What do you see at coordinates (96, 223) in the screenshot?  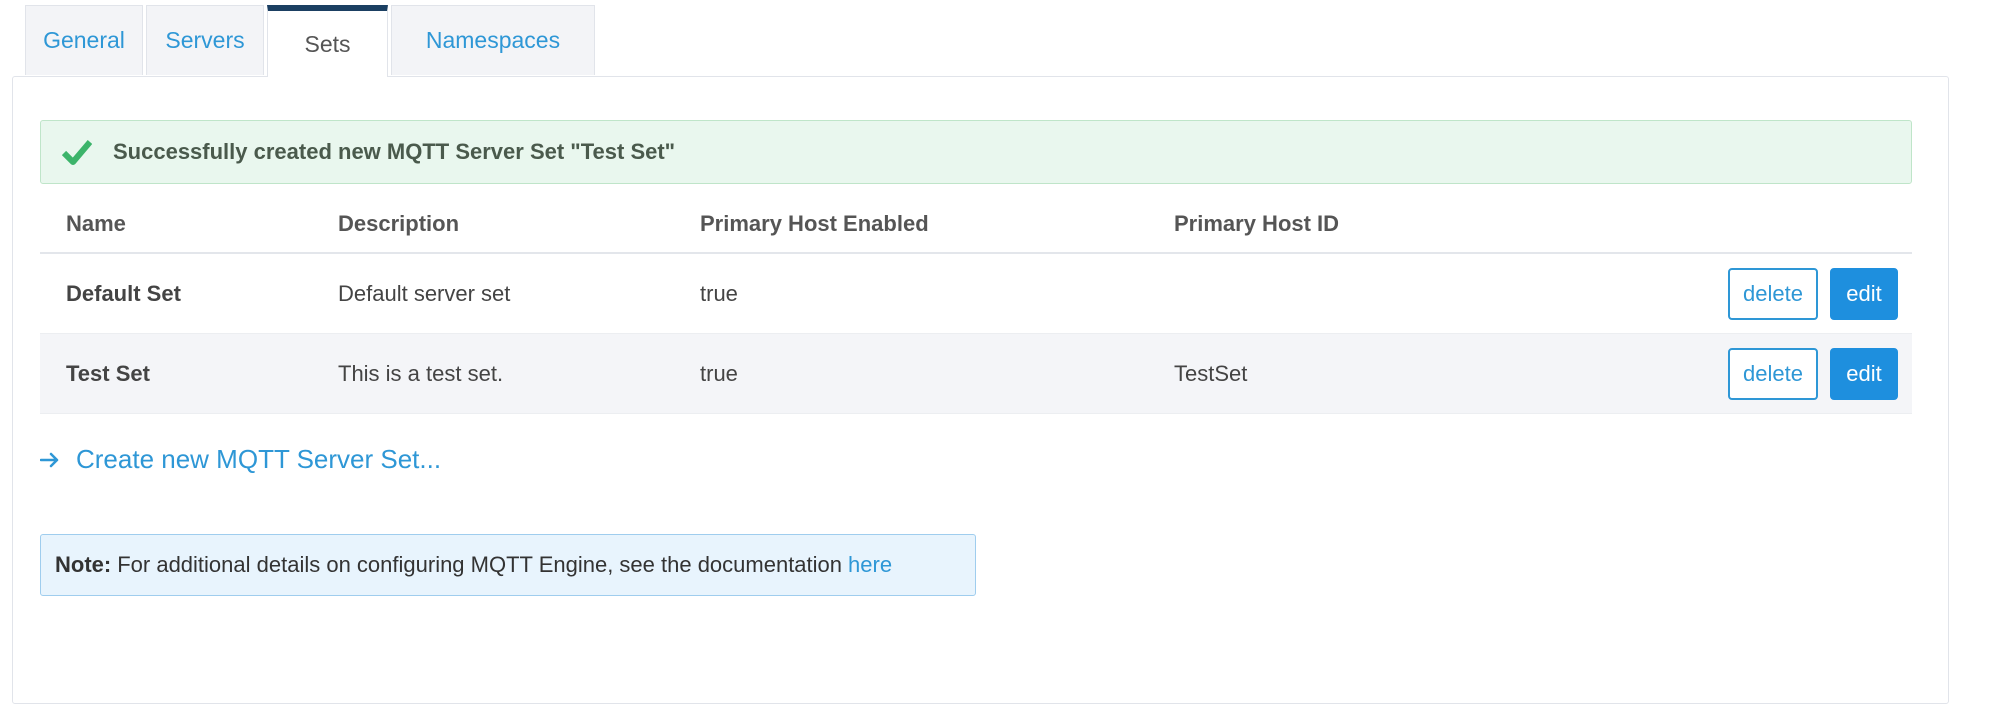 I see `header-name: Name` at bounding box center [96, 223].